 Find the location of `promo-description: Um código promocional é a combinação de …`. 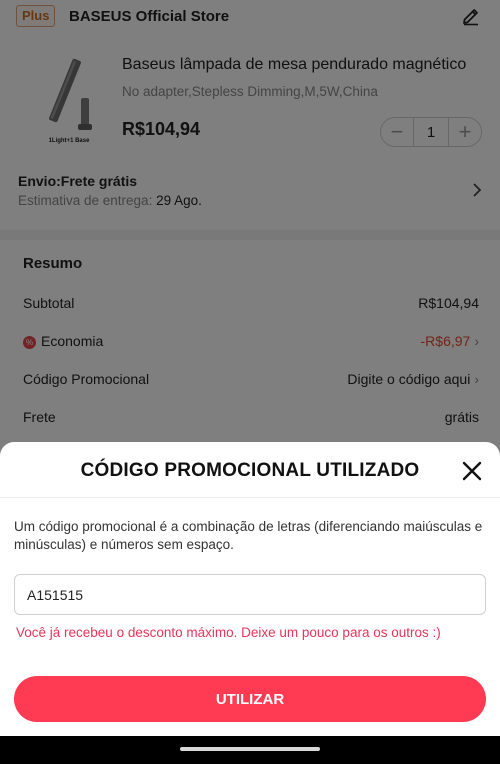

promo-description: Um código promocional é a combinação de … is located at coordinates (248, 535).